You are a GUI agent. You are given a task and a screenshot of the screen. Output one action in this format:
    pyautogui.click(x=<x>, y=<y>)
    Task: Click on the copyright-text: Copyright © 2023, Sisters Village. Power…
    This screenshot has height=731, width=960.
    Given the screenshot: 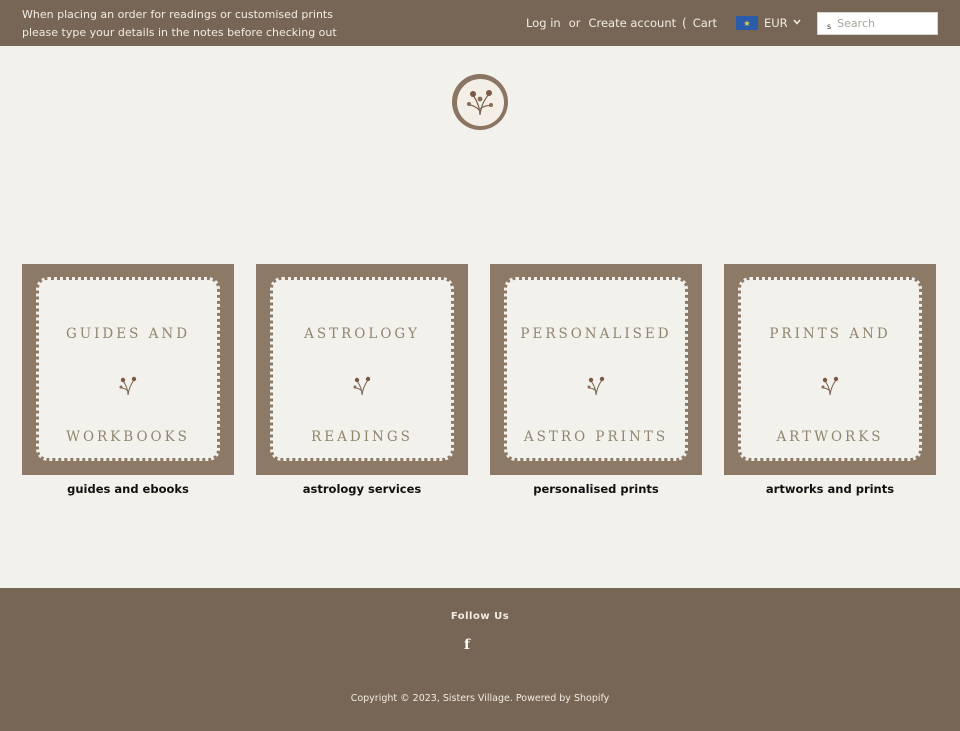 What is the action you would take?
    pyautogui.click(x=480, y=698)
    